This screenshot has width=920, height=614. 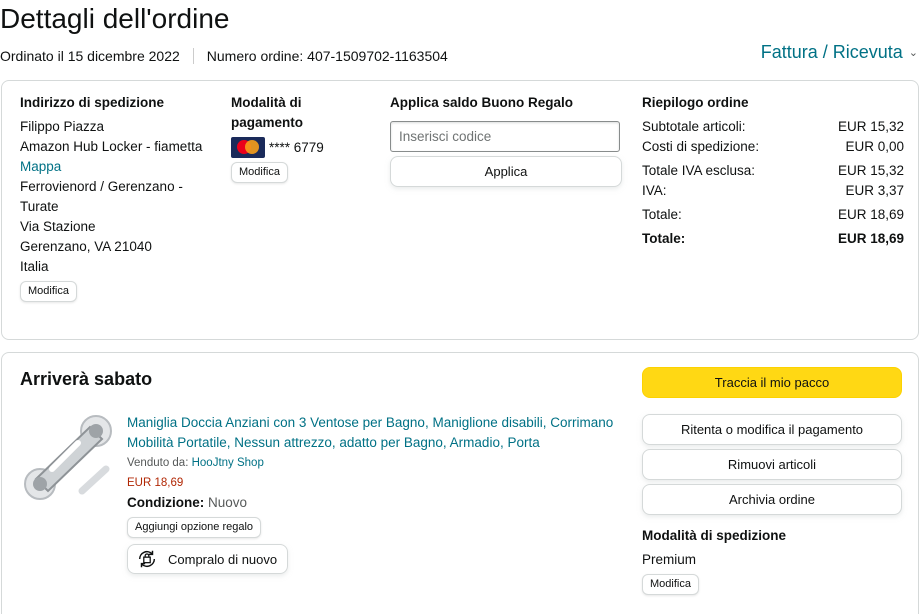 I want to click on edit-shipping-method-button: Modifica, so click(x=670, y=584).